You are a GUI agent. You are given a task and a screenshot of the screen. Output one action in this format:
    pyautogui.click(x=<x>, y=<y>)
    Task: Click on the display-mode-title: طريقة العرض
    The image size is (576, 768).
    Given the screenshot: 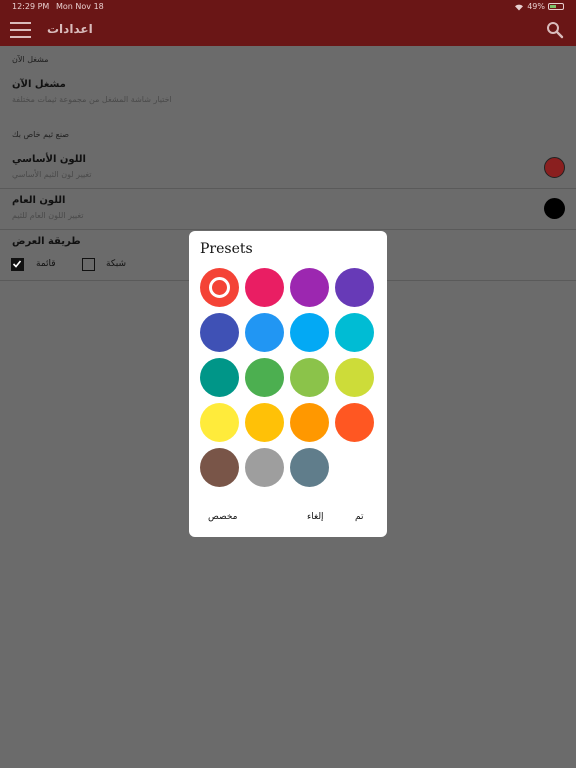 What is the action you would take?
    pyautogui.click(x=46, y=241)
    